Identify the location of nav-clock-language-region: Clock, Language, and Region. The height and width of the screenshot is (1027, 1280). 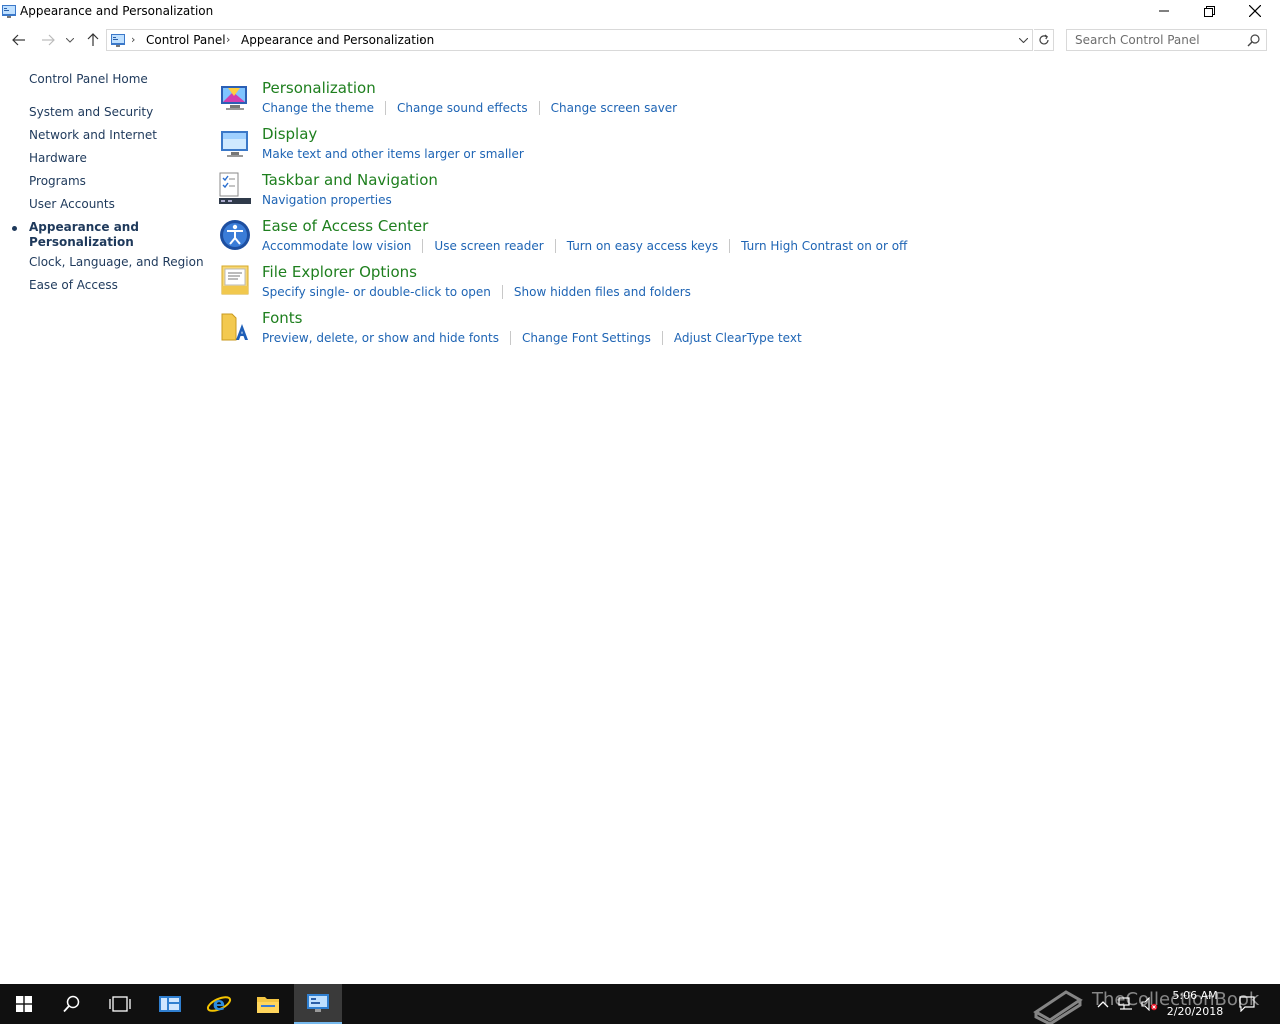
(116, 262).